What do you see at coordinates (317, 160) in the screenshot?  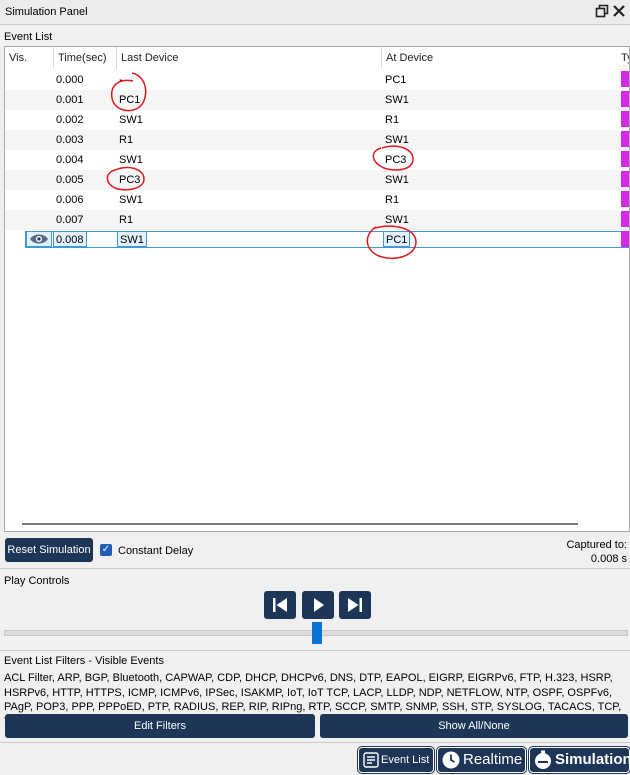 I see `table-row: 0.004 SW1 PC3` at bounding box center [317, 160].